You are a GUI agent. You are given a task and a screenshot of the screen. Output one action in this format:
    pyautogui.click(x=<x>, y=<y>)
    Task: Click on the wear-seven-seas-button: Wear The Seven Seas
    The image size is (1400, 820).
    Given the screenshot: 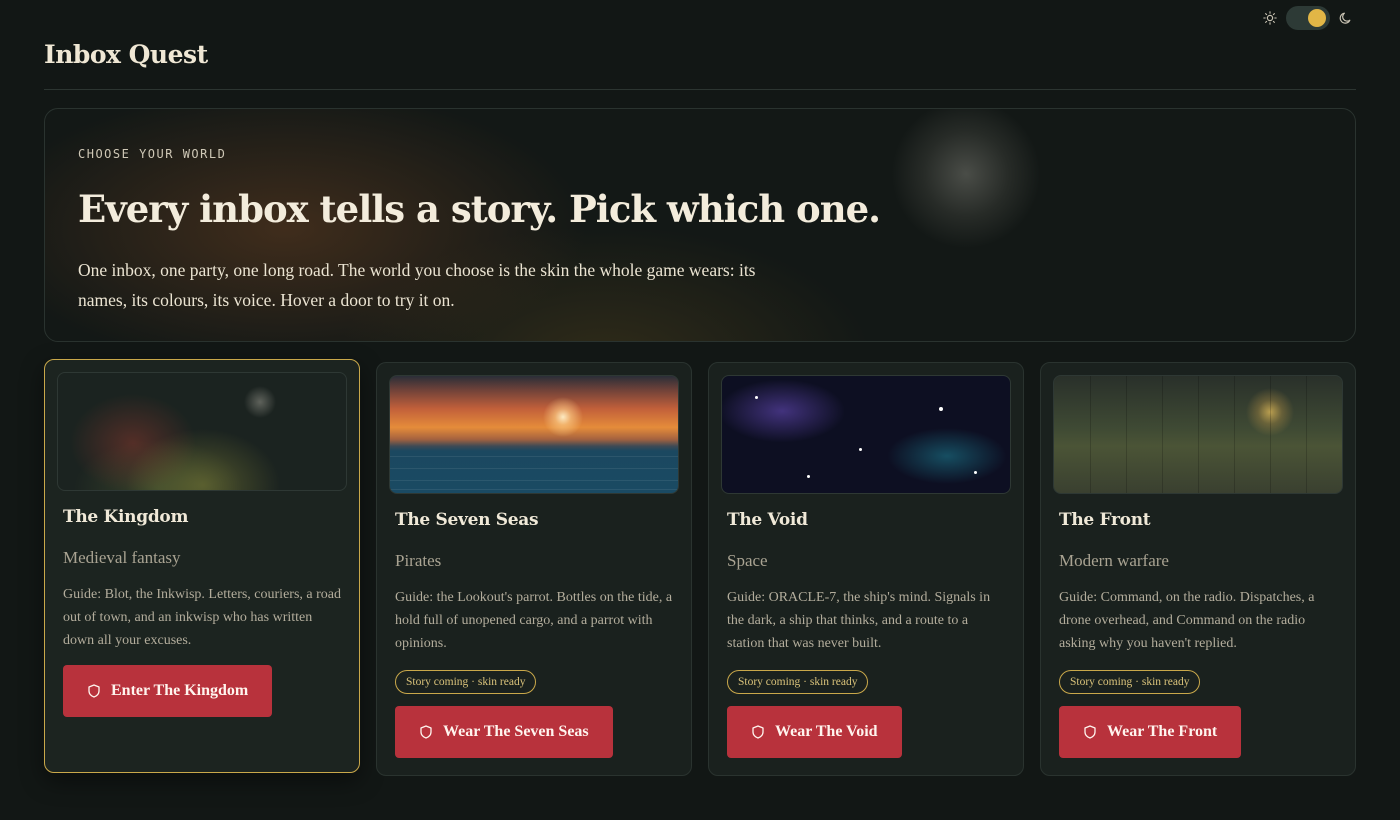 What is the action you would take?
    pyautogui.click(x=504, y=732)
    